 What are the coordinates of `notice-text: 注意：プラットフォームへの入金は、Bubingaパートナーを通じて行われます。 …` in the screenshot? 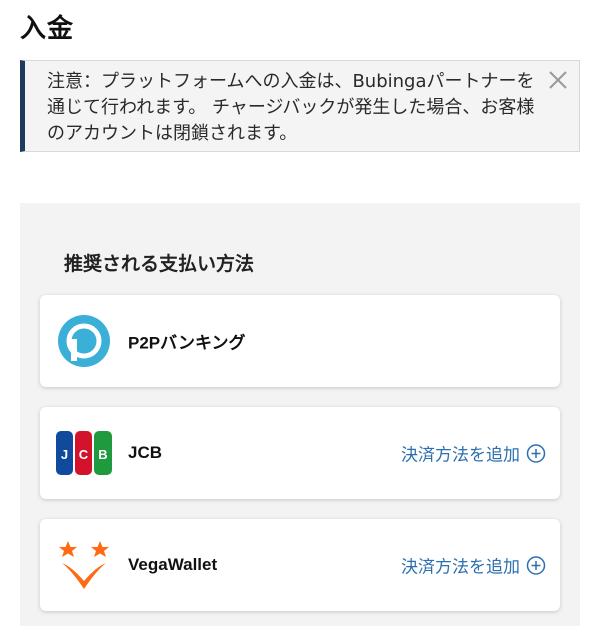 It's located at (291, 107).